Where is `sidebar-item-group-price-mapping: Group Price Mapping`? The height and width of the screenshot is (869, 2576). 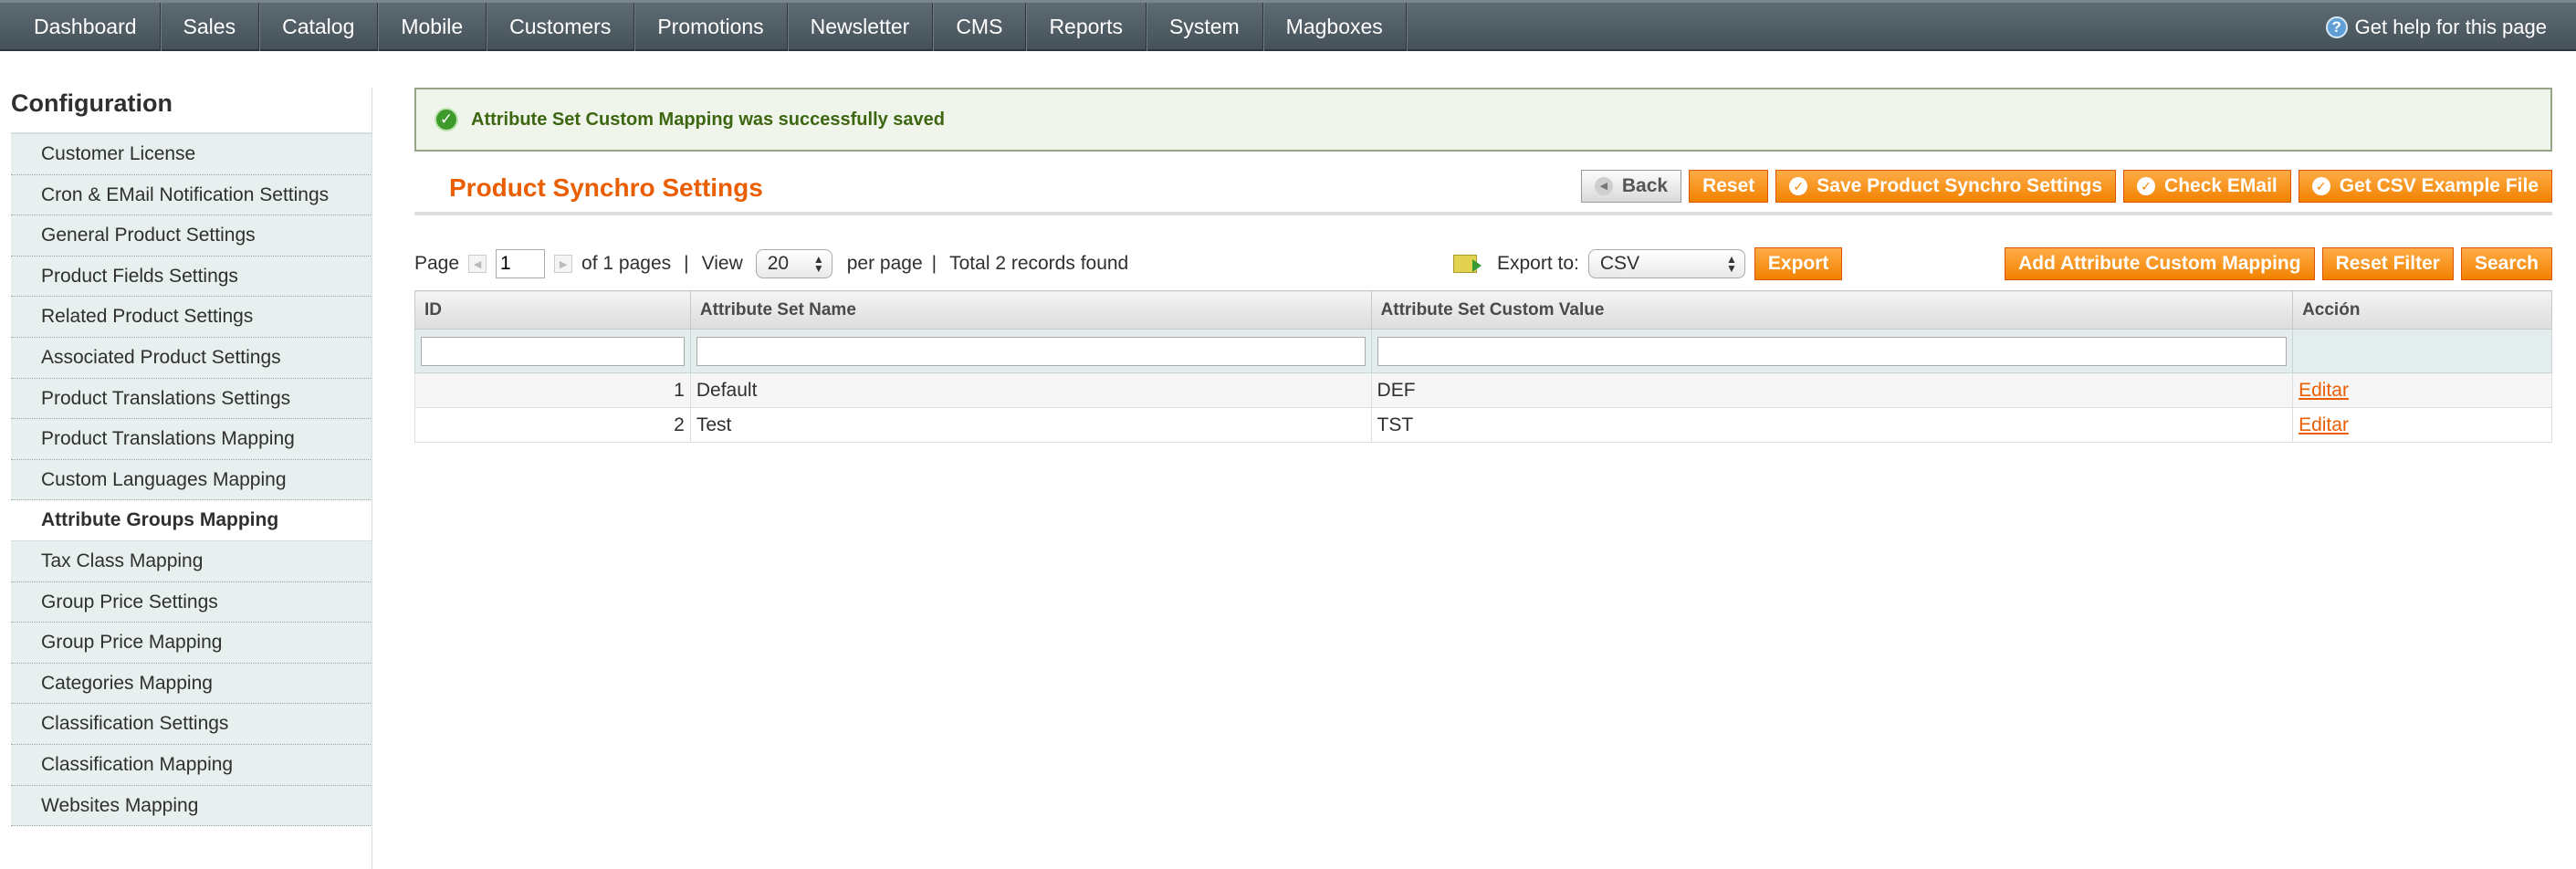
sidebar-item-group-price-mapping: Group Price Mapping is located at coordinates (191, 643).